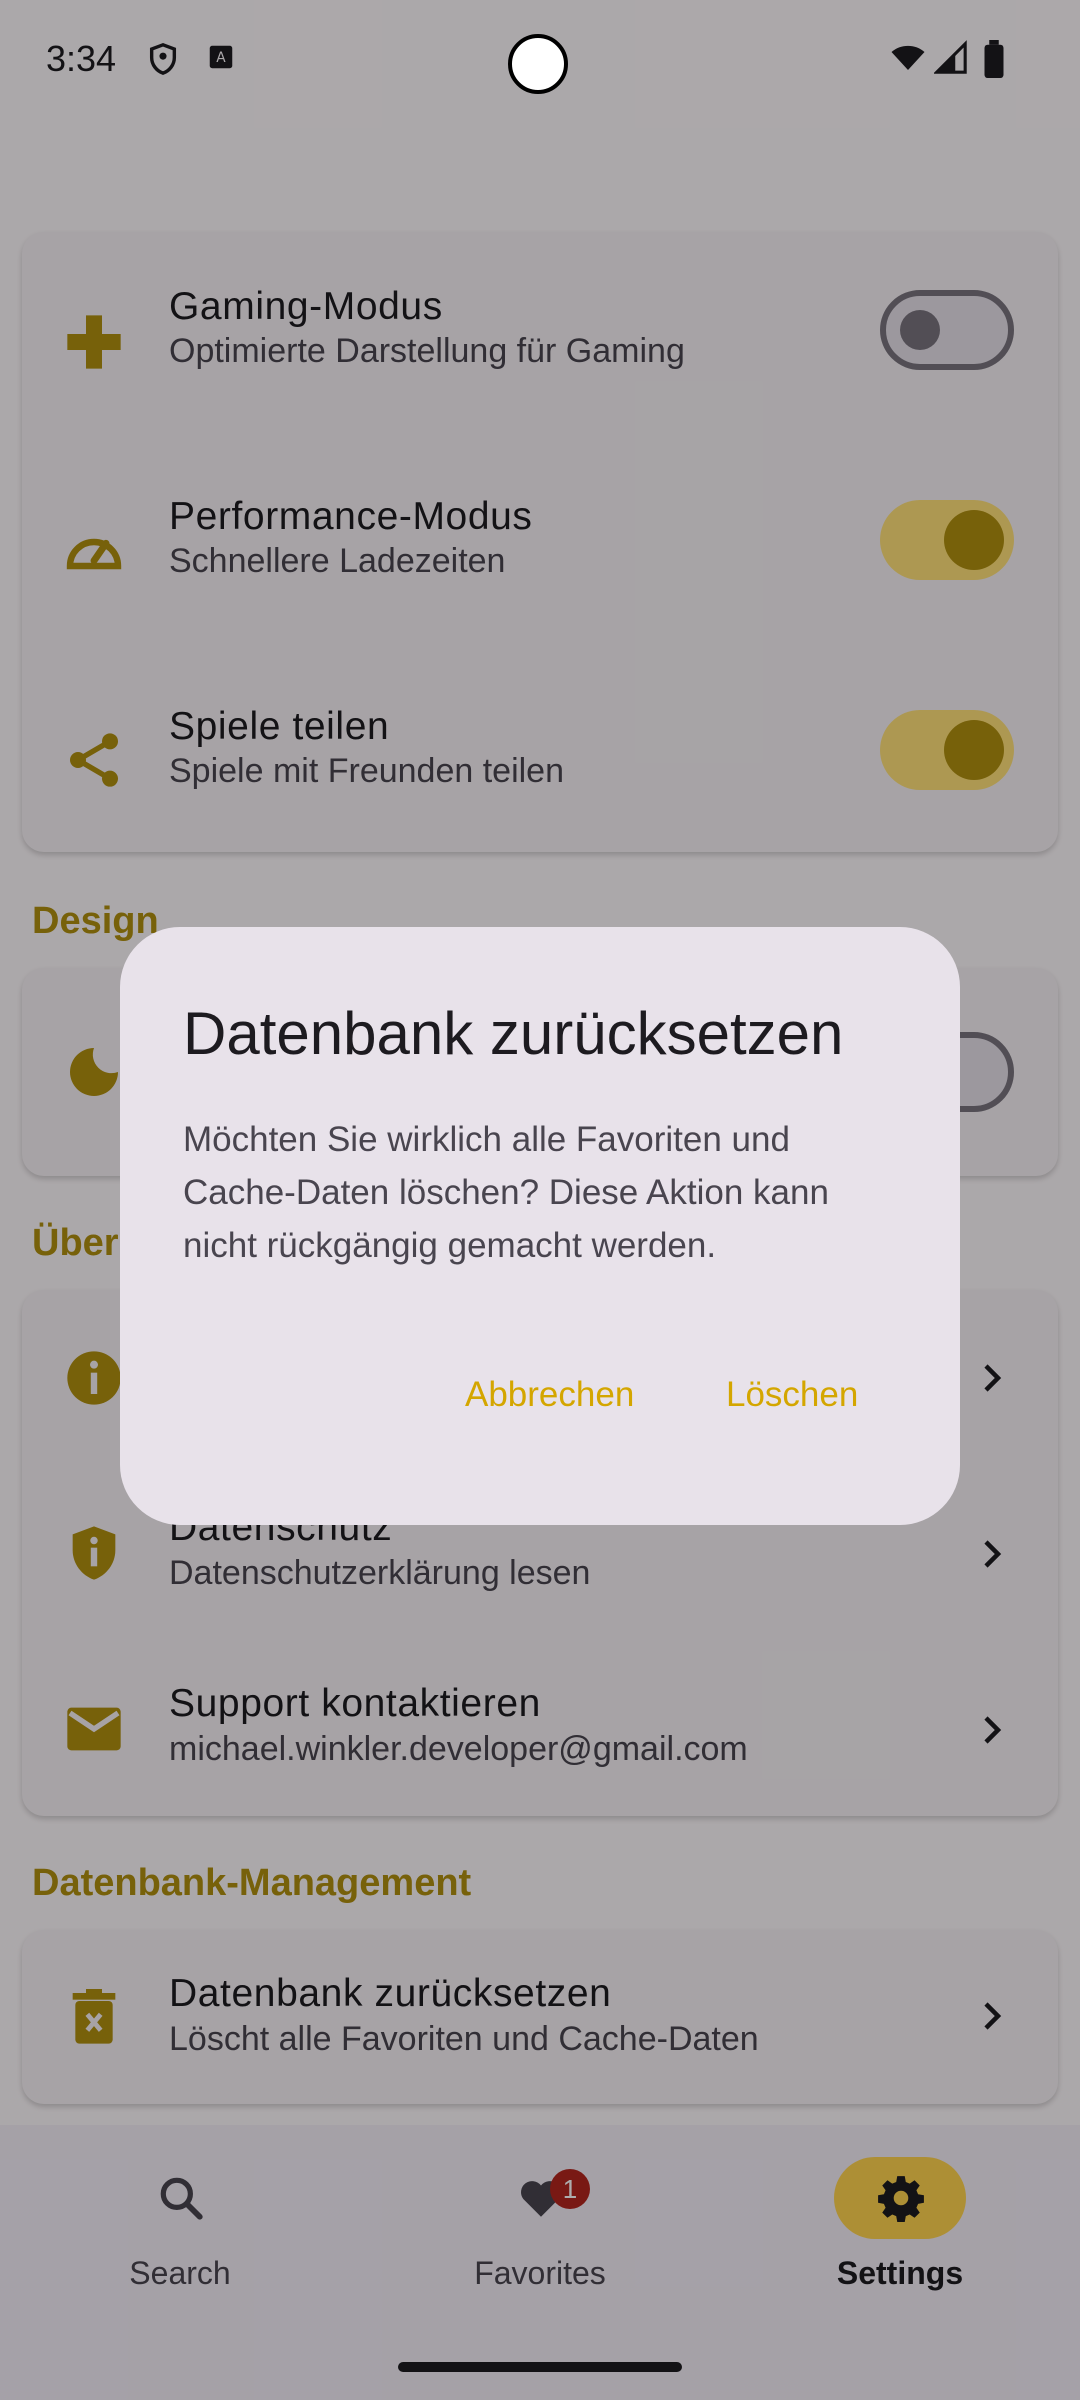  I want to click on dialog-title: Datenbank zurücksetzen, so click(513, 1033).